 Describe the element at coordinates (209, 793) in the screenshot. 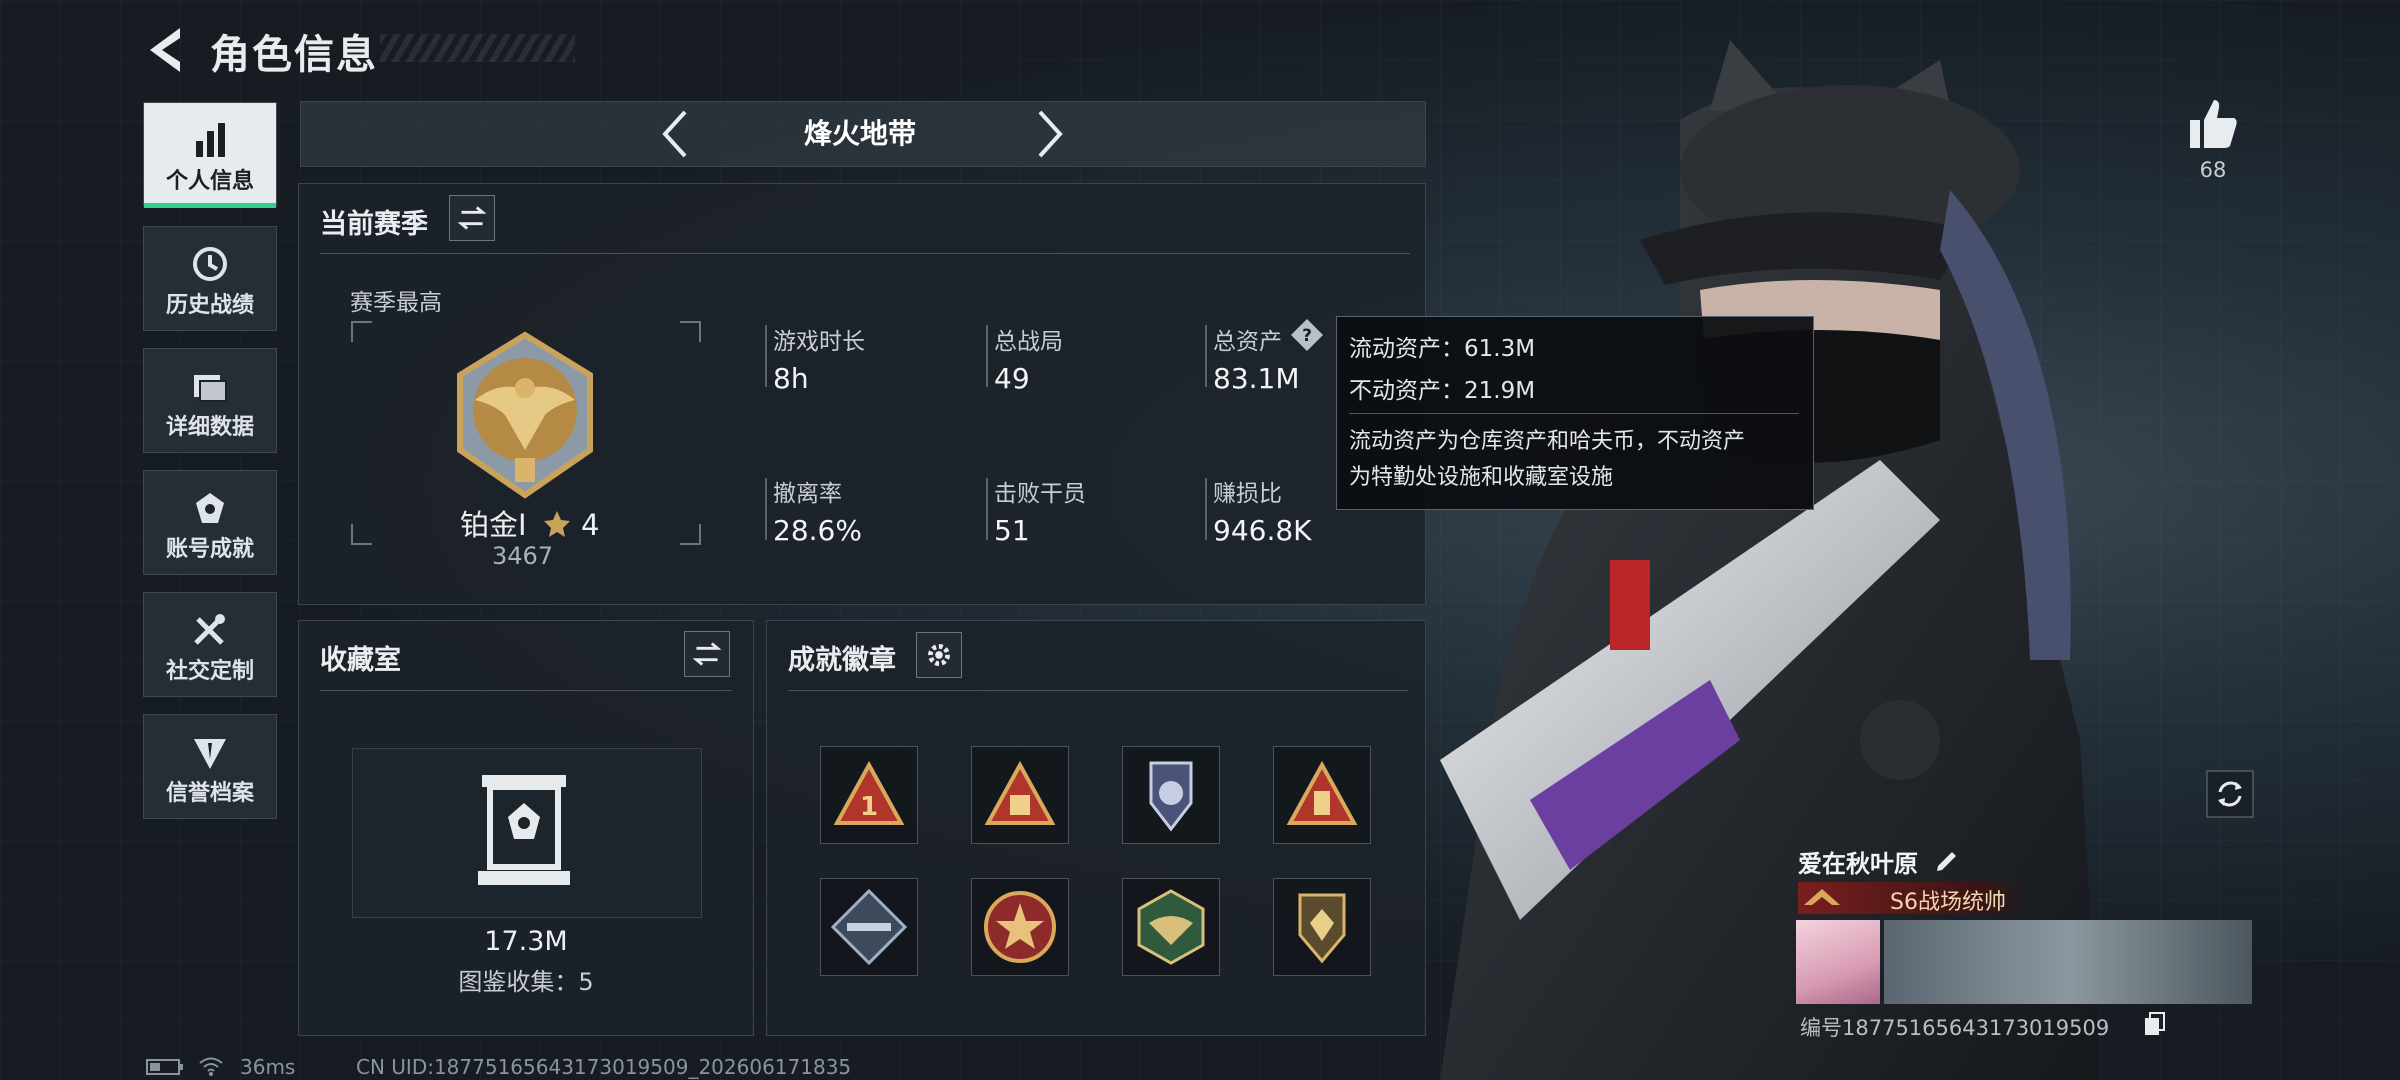

I see `nav-label: 信誉档案` at that location.